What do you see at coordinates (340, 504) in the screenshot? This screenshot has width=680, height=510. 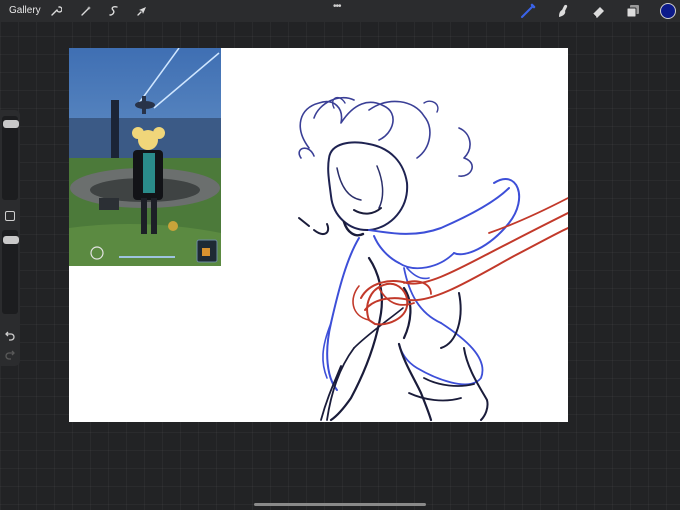 I see `home-indicator` at bounding box center [340, 504].